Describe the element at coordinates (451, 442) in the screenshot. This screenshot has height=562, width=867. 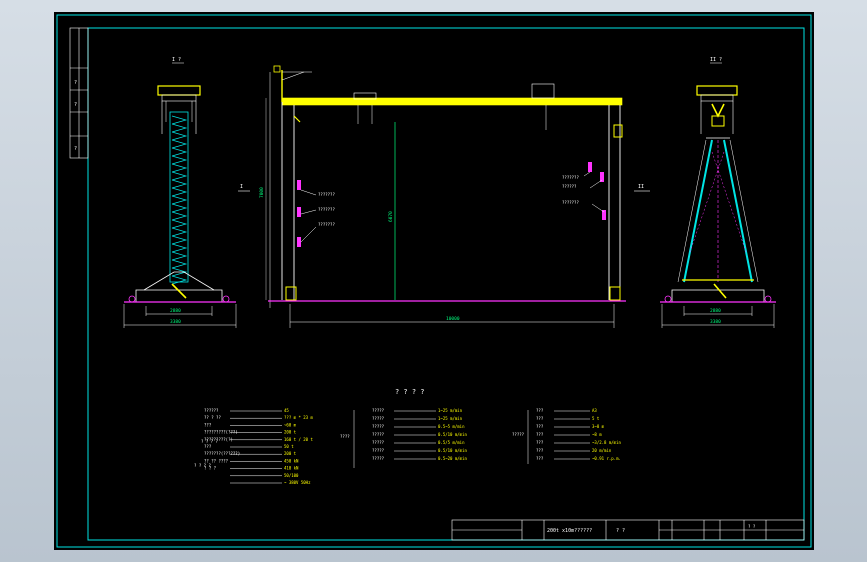
I see `spec-mid-value: 0.5/5 m/min` at that location.